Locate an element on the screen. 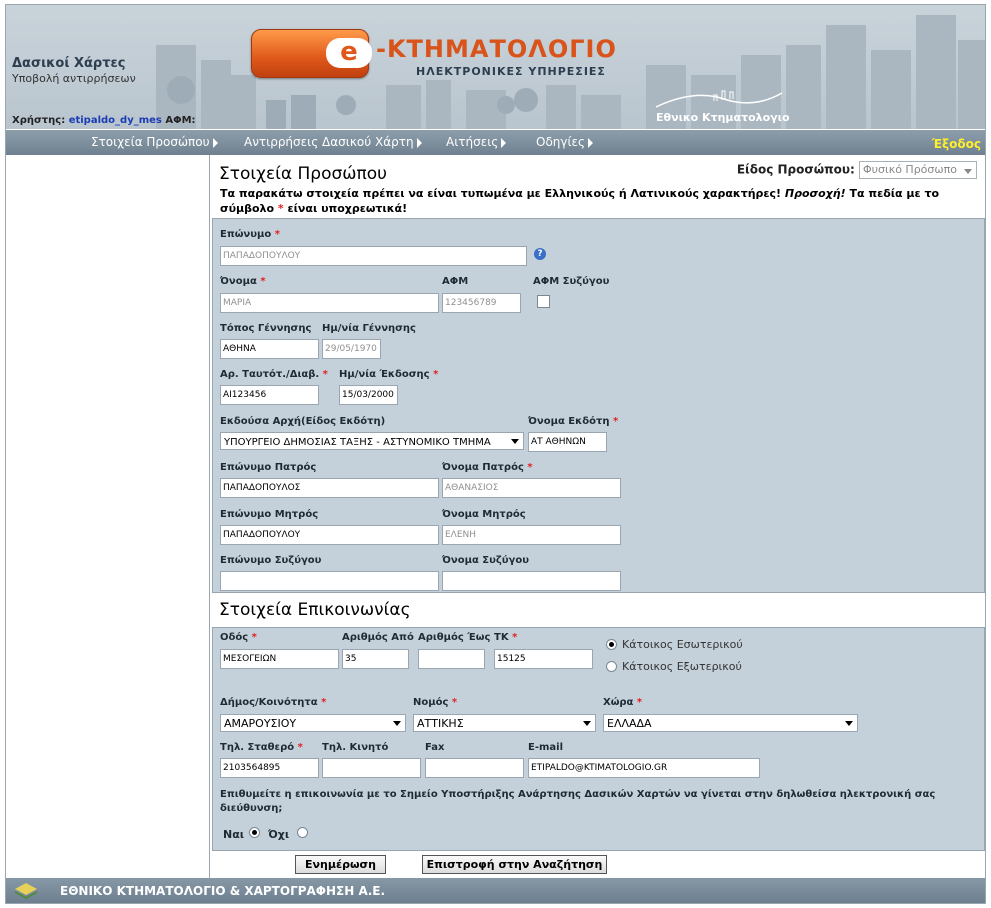  required-star: * is located at coordinates (280, 208).